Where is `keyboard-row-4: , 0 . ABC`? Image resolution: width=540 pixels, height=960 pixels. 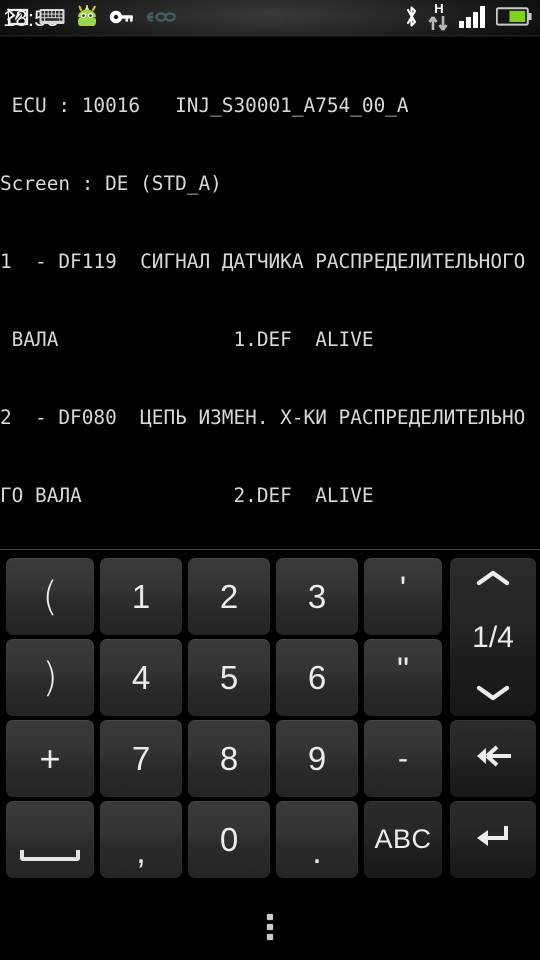
keyboard-row-4: , 0 . ABC is located at coordinates (270, 841).